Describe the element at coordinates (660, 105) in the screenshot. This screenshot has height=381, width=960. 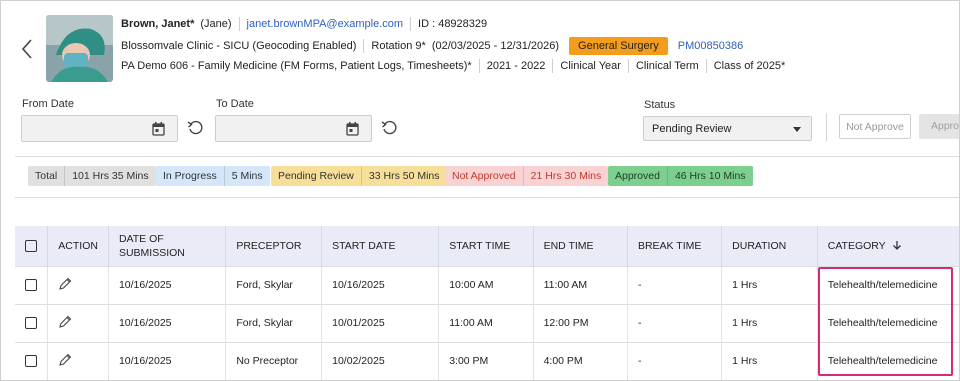
I see `status-label: Status` at that location.